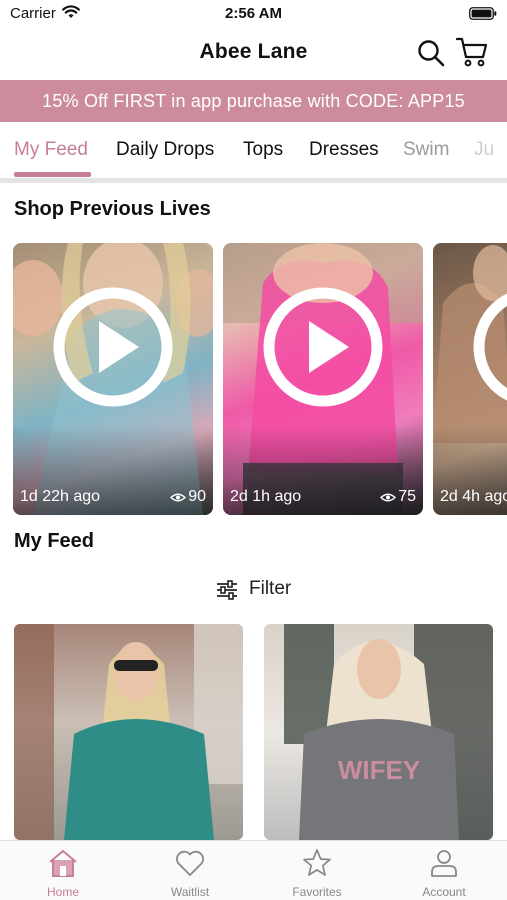 This screenshot has height=900, width=507. I want to click on nav-label-favorites: Favorites, so click(317, 892).